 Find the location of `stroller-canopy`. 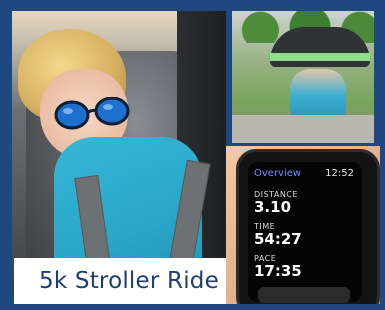

stroller-canopy is located at coordinates (320, 47).